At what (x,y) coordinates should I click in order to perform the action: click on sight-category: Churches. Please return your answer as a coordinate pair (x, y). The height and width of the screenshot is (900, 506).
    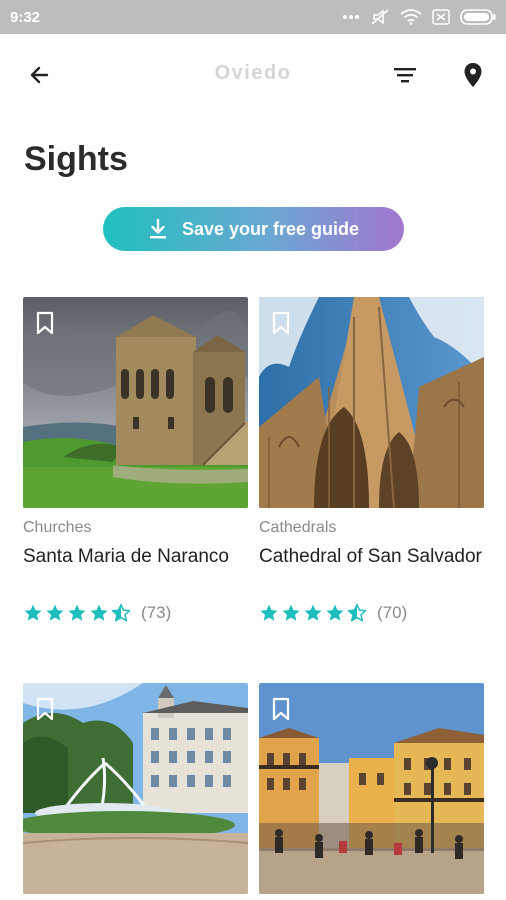
    Looking at the image, I should click on (57, 527).